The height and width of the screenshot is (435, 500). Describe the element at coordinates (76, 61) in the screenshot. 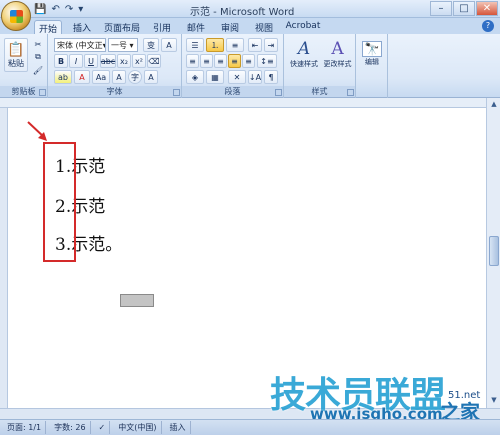

I see `italic-button: I` at that location.